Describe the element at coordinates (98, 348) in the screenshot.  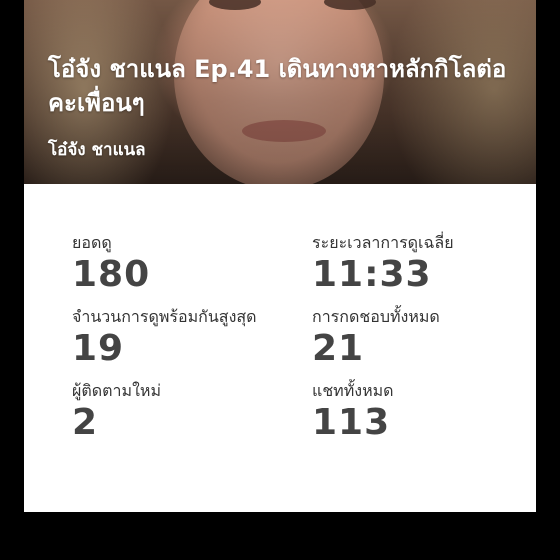
I see `stat-value: 19` at that location.